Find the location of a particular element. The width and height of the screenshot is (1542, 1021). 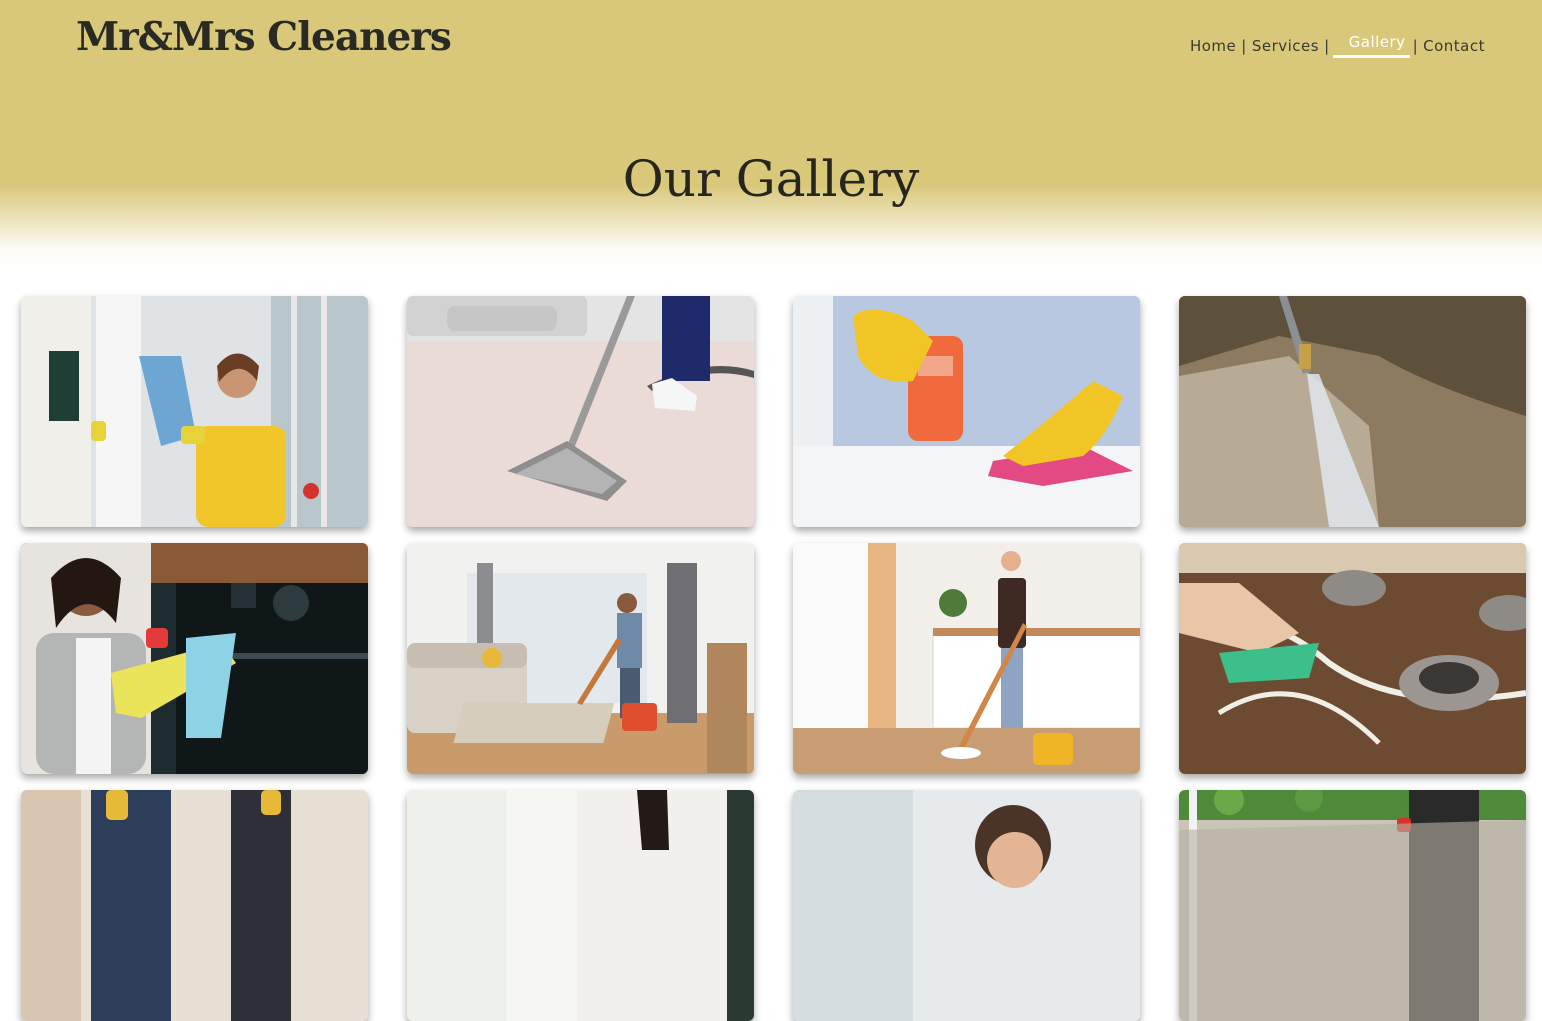

carpet-vacuum-photo is located at coordinates (580, 411).